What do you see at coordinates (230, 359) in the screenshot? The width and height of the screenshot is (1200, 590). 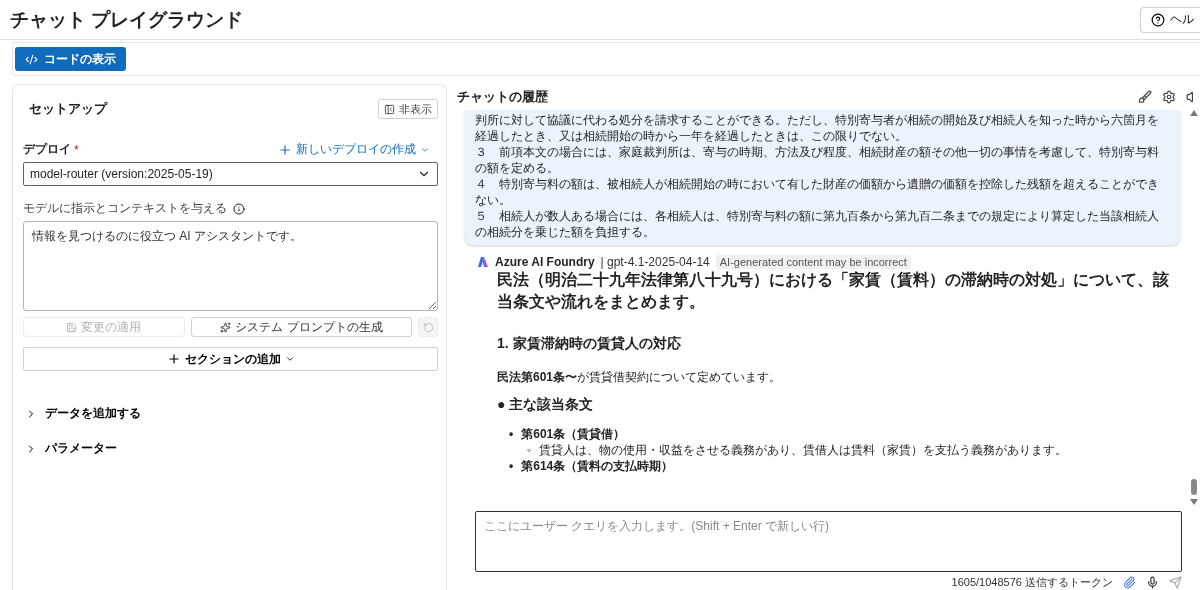 I see `add-section-button: セクションの追加` at bounding box center [230, 359].